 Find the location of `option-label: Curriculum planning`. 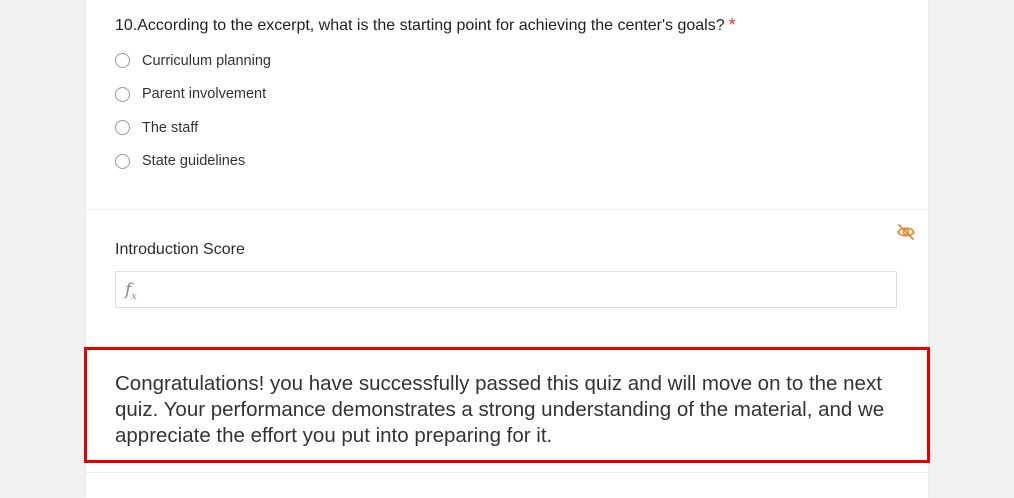

option-label: Curriculum planning is located at coordinates (206, 60).